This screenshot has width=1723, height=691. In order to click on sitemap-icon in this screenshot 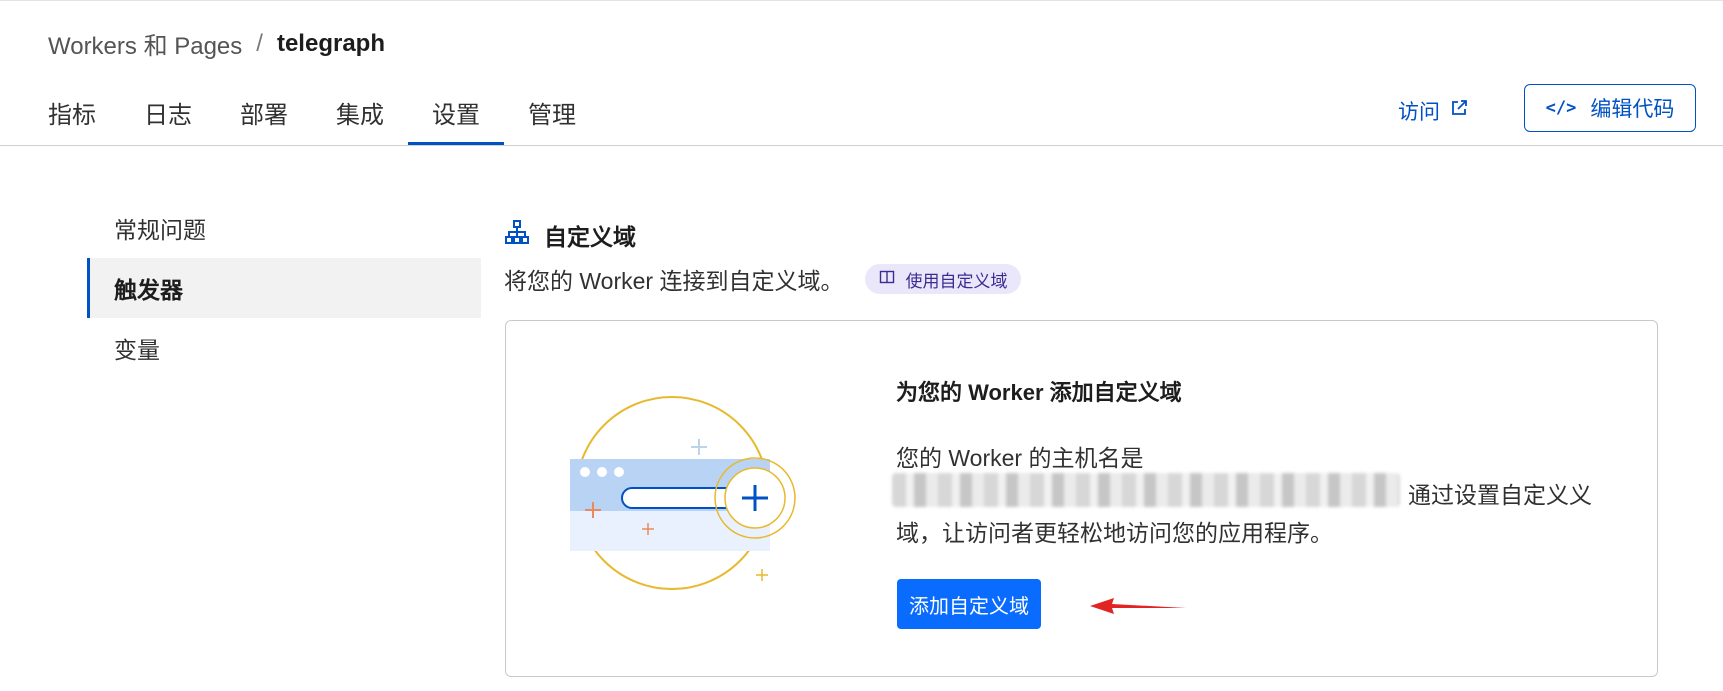, I will do `click(517, 235)`.